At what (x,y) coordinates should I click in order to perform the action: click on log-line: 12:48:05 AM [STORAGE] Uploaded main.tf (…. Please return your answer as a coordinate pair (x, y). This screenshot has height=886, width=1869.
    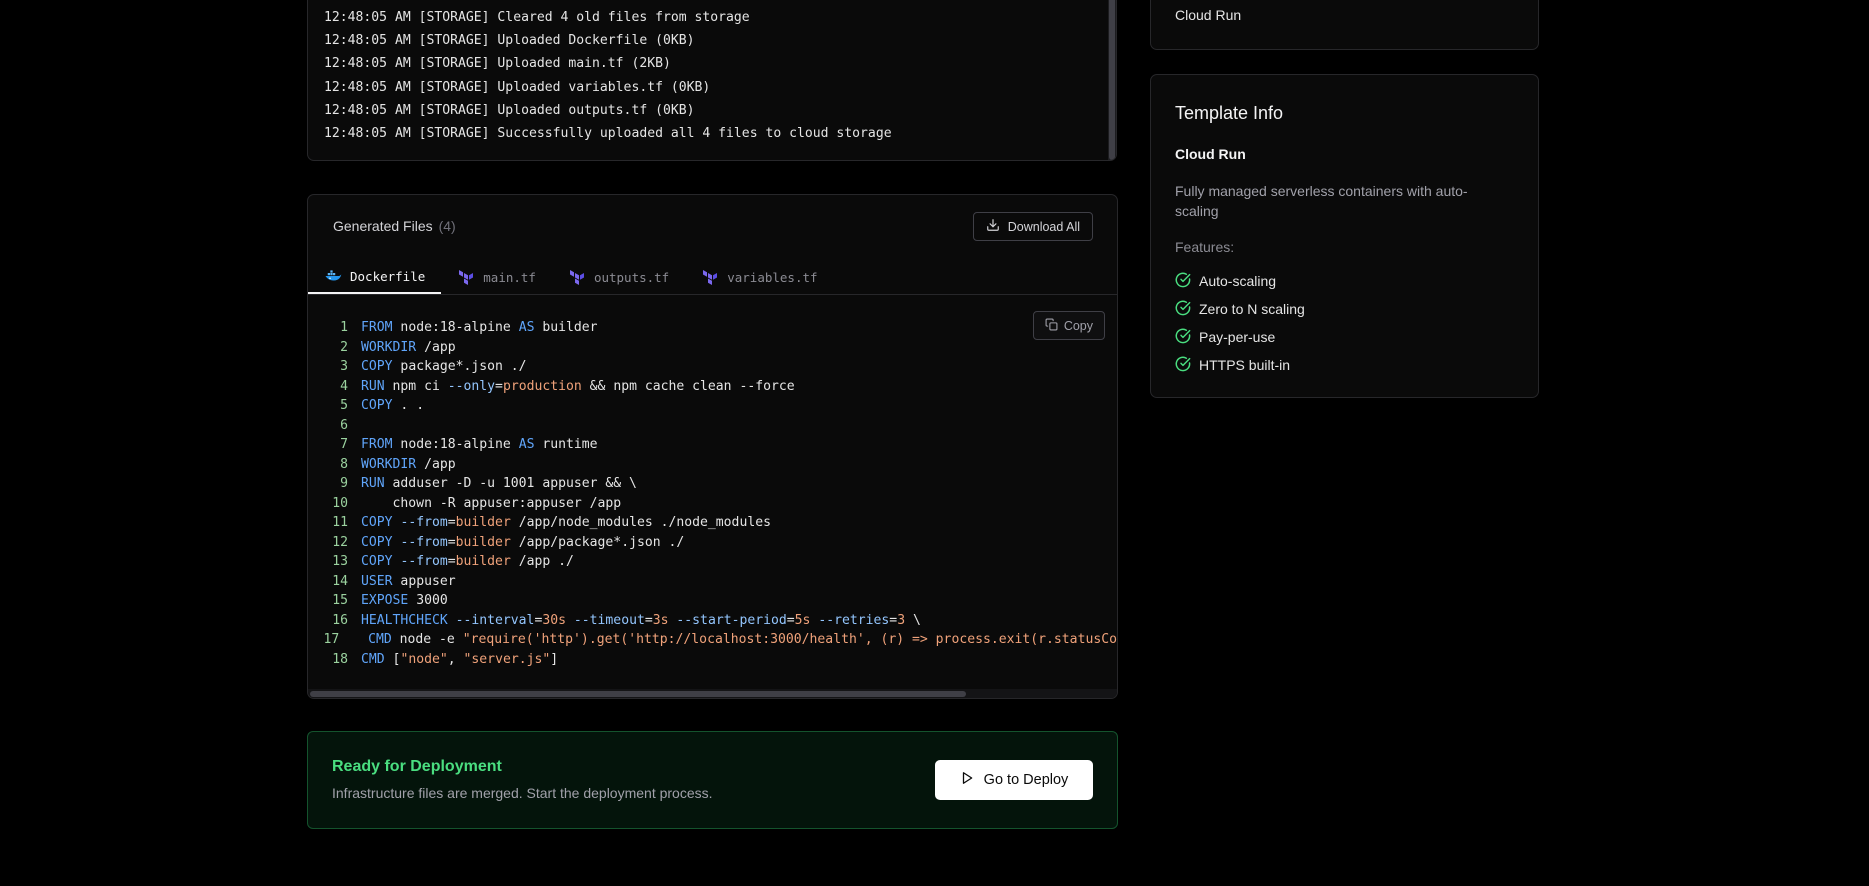
    Looking at the image, I should click on (497, 64).